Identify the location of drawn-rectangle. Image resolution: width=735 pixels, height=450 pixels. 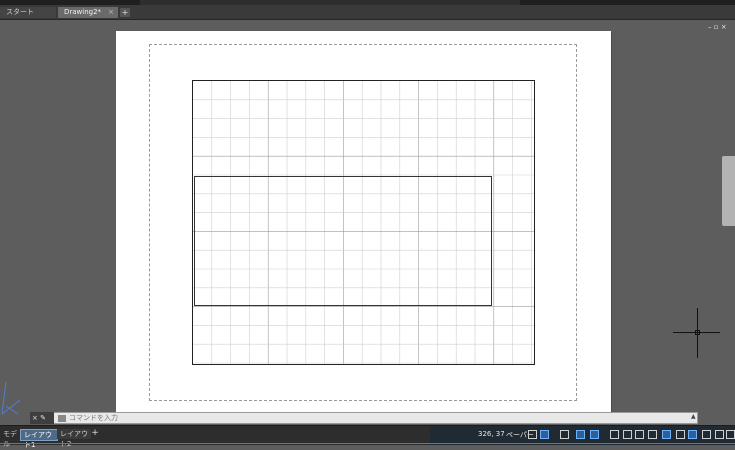
(343, 241).